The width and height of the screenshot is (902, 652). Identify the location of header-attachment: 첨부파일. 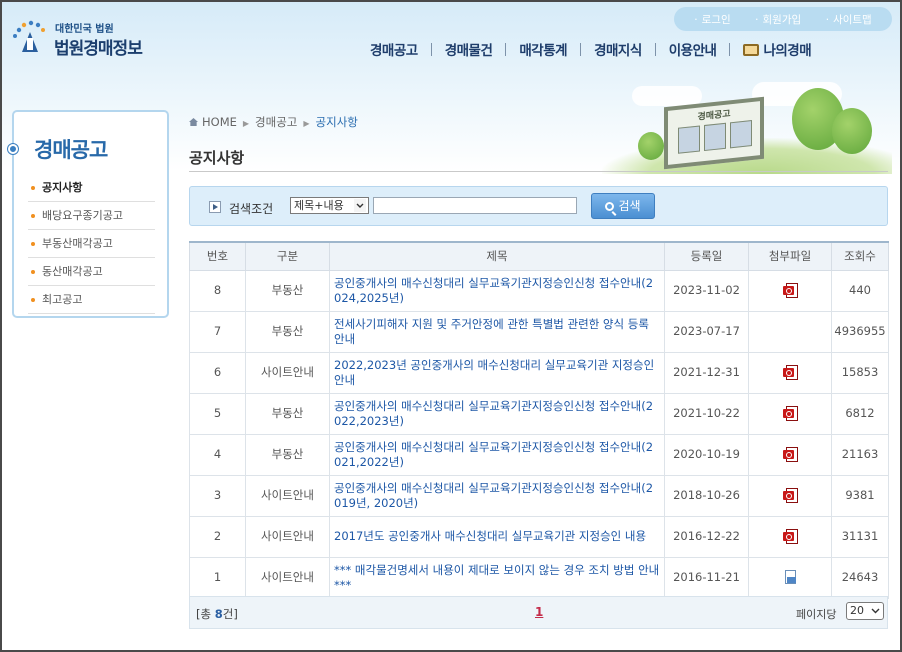
(790, 256).